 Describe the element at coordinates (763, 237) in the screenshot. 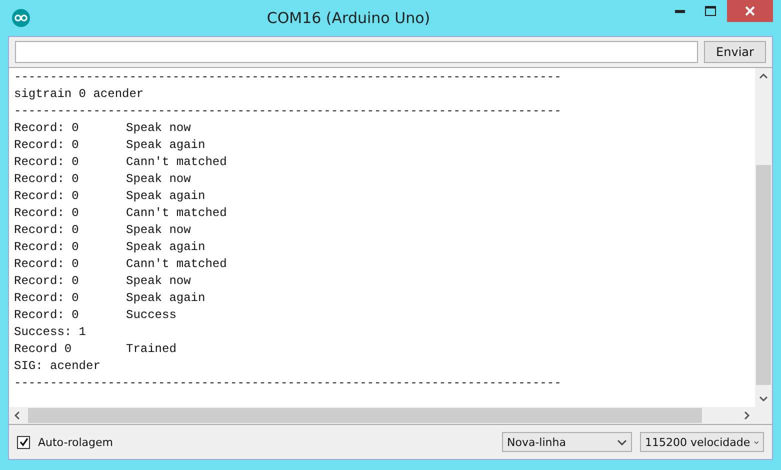

I see `vertical-scrollbar` at that location.